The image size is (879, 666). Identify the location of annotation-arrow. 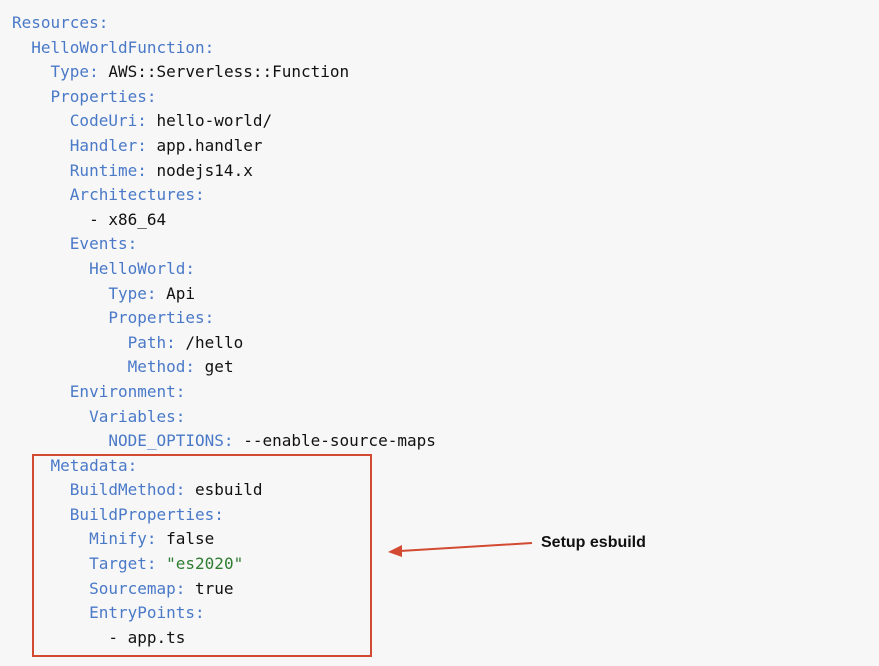
(460, 549).